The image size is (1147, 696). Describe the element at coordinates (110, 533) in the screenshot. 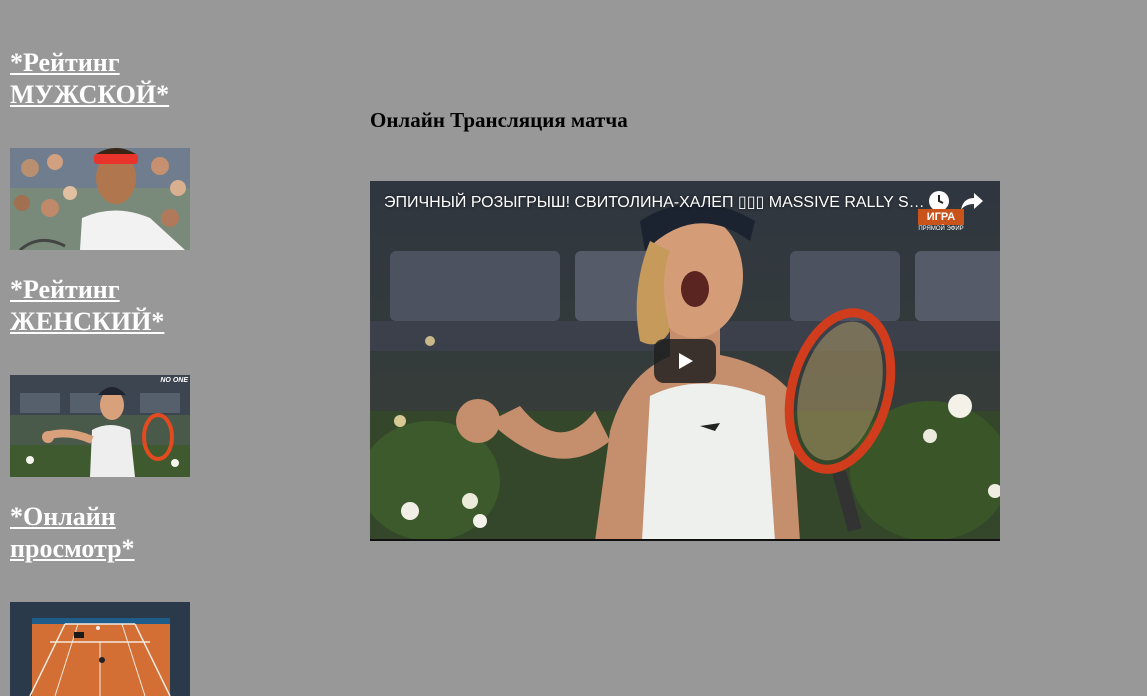

I see `online-view-link: *Онлайн просмотр*` at that location.